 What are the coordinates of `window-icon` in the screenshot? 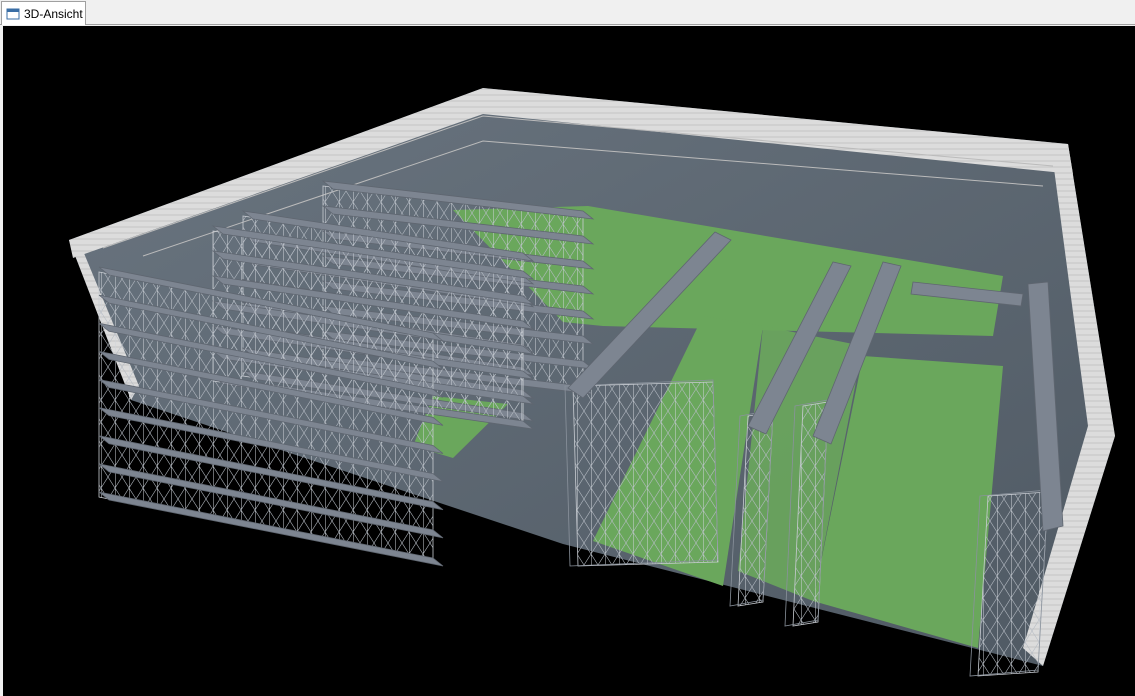 It's located at (13, 14).